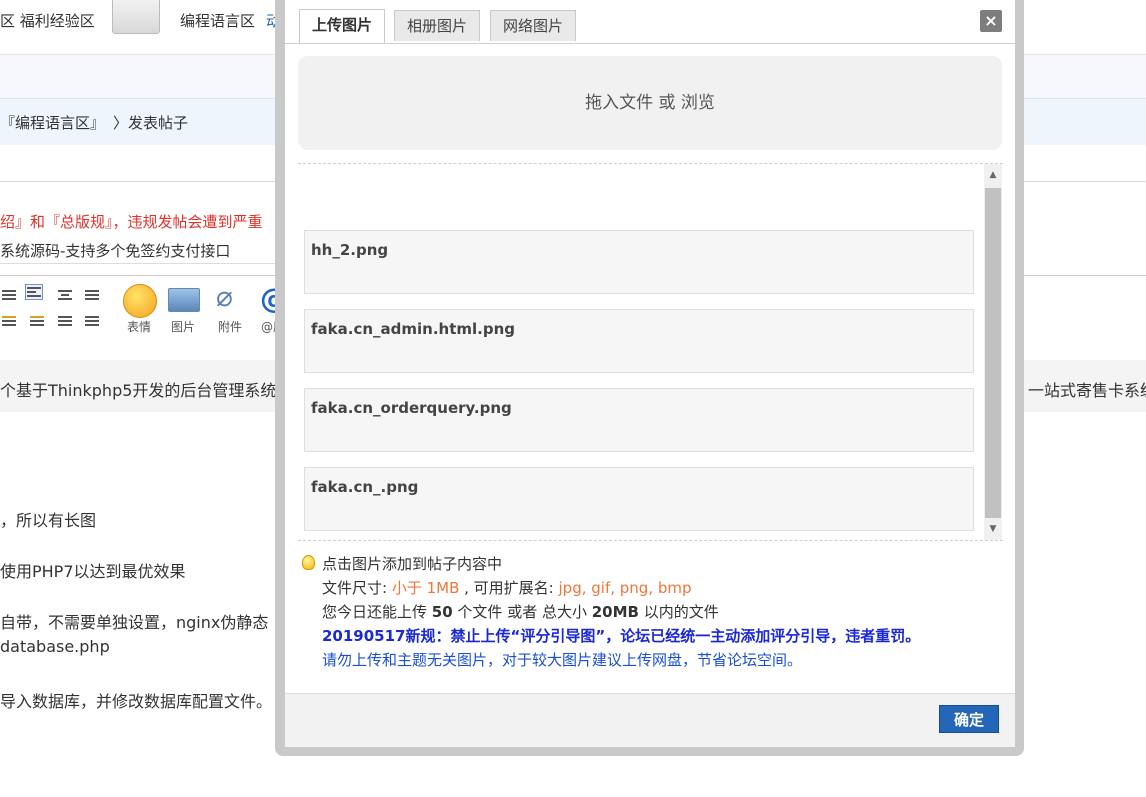 The height and width of the screenshot is (797, 1146). What do you see at coordinates (37, 321) in the screenshot?
I see `float-right-icon` at bounding box center [37, 321].